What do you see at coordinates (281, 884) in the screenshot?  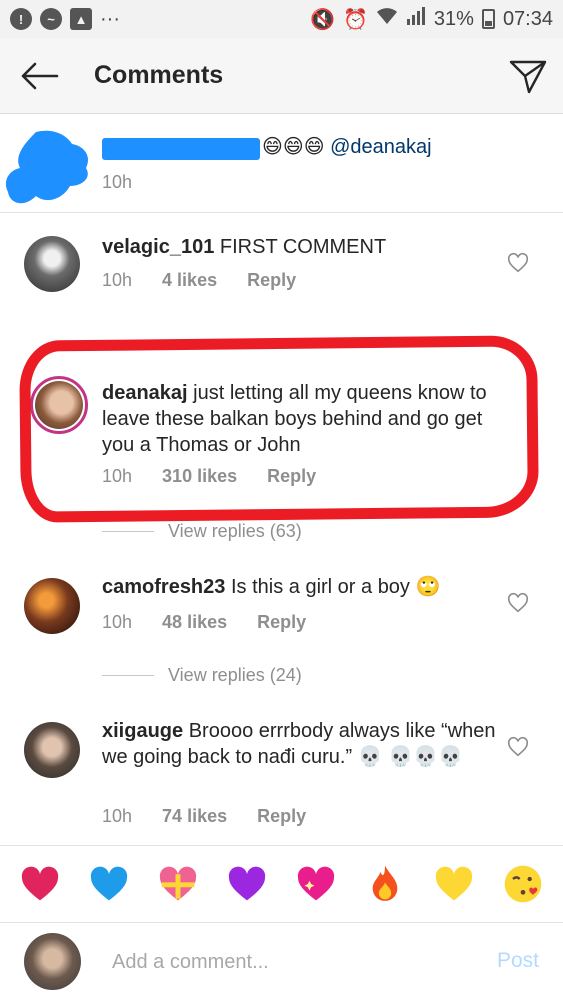 I see `emoji-reaction-bar` at bounding box center [281, 884].